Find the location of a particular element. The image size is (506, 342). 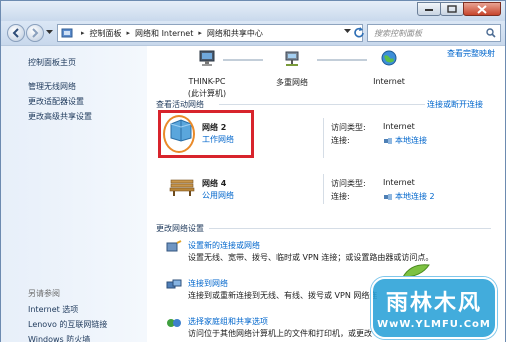

arrow-left-icon is located at coordinates (15, 33).